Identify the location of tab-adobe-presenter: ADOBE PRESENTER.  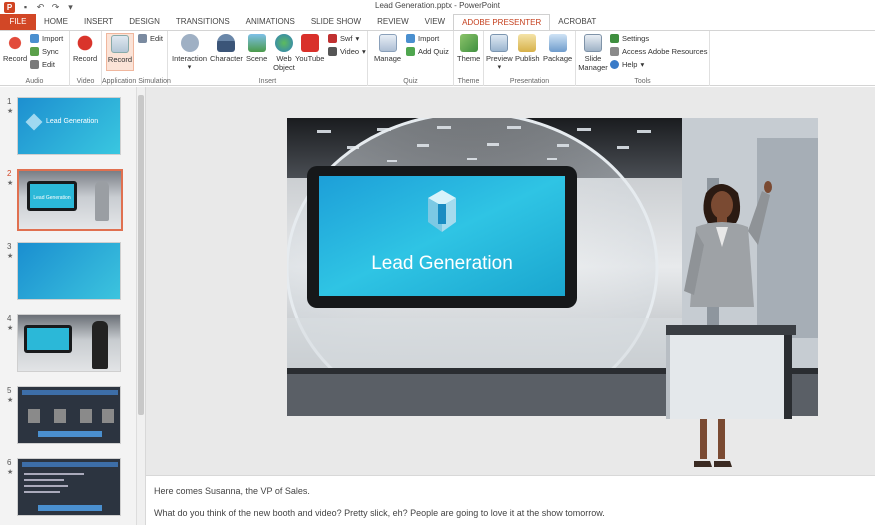
(502, 22).